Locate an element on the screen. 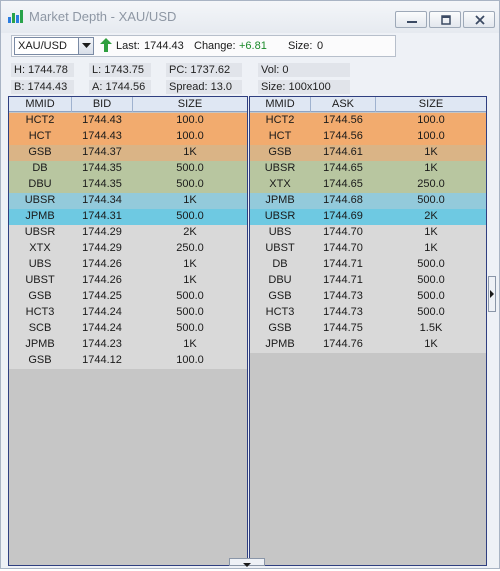 The height and width of the screenshot is (571, 500). table-row: SCB 1744.24 500.0 is located at coordinates (128, 329).